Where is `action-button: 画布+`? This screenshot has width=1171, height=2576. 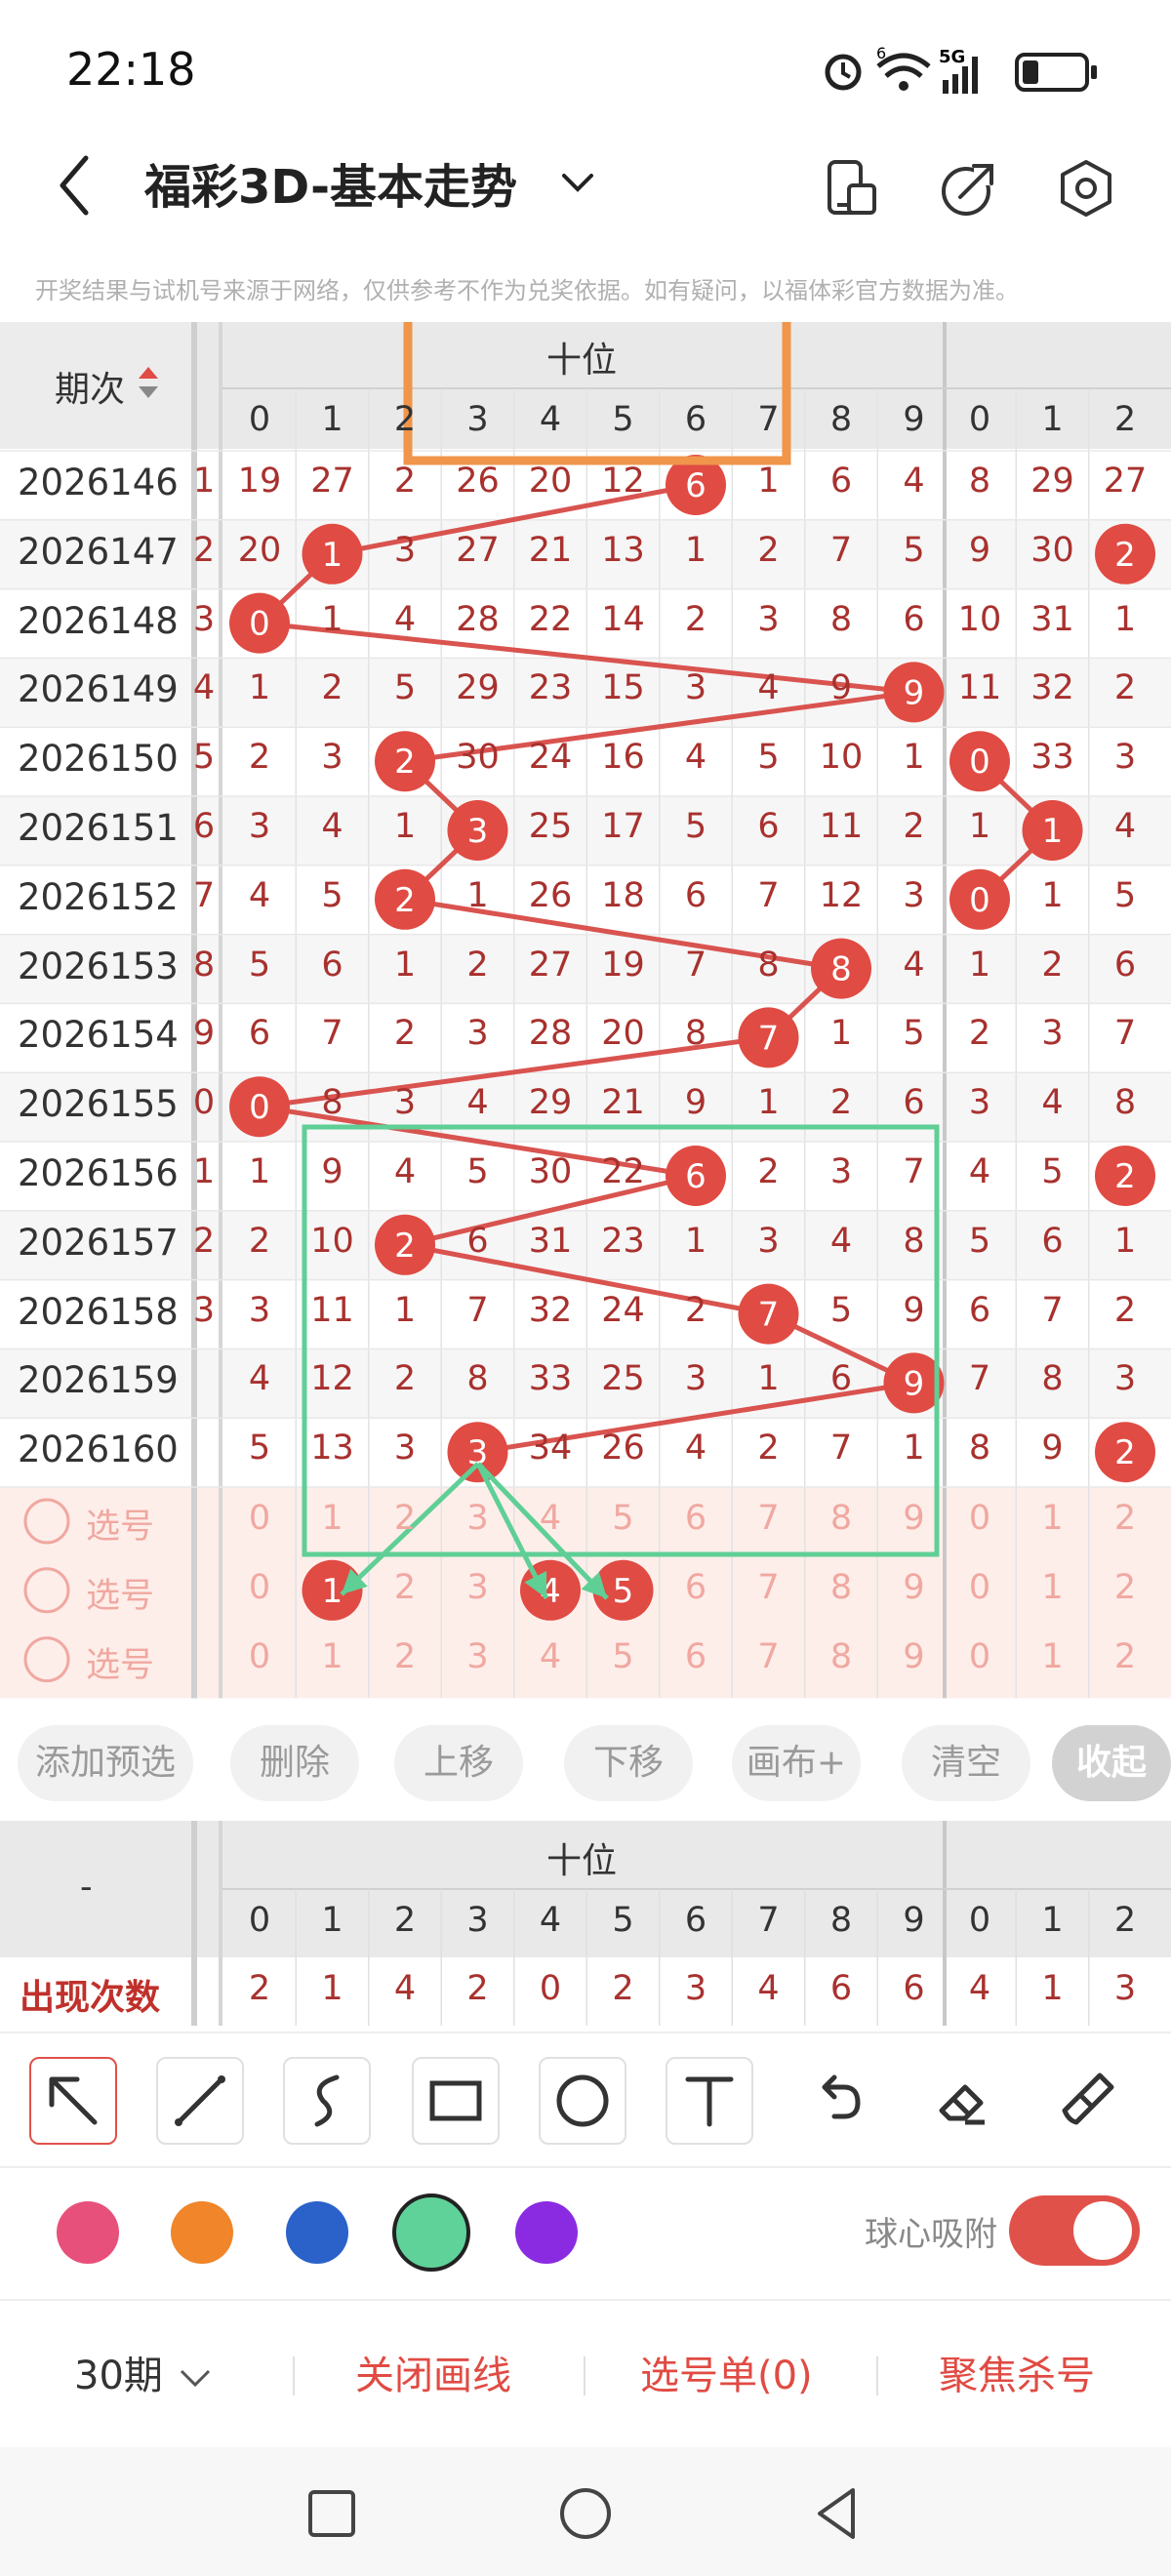
action-button: 画布+ is located at coordinates (796, 1763).